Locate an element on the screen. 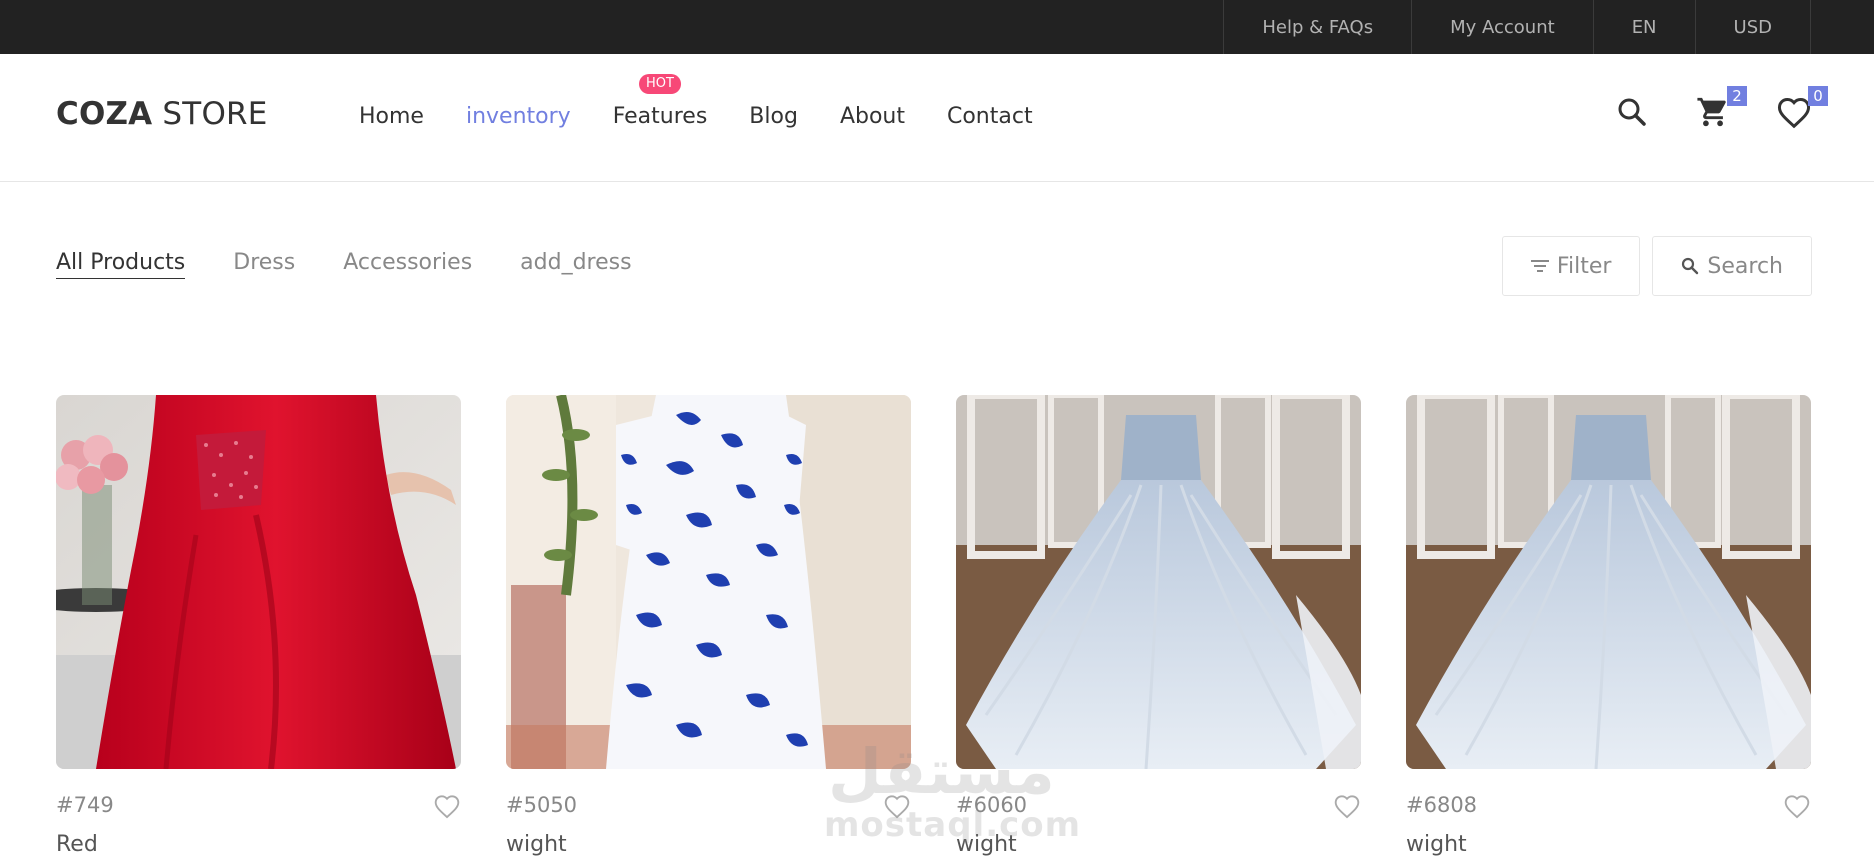  search-button: Search is located at coordinates (1732, 266).